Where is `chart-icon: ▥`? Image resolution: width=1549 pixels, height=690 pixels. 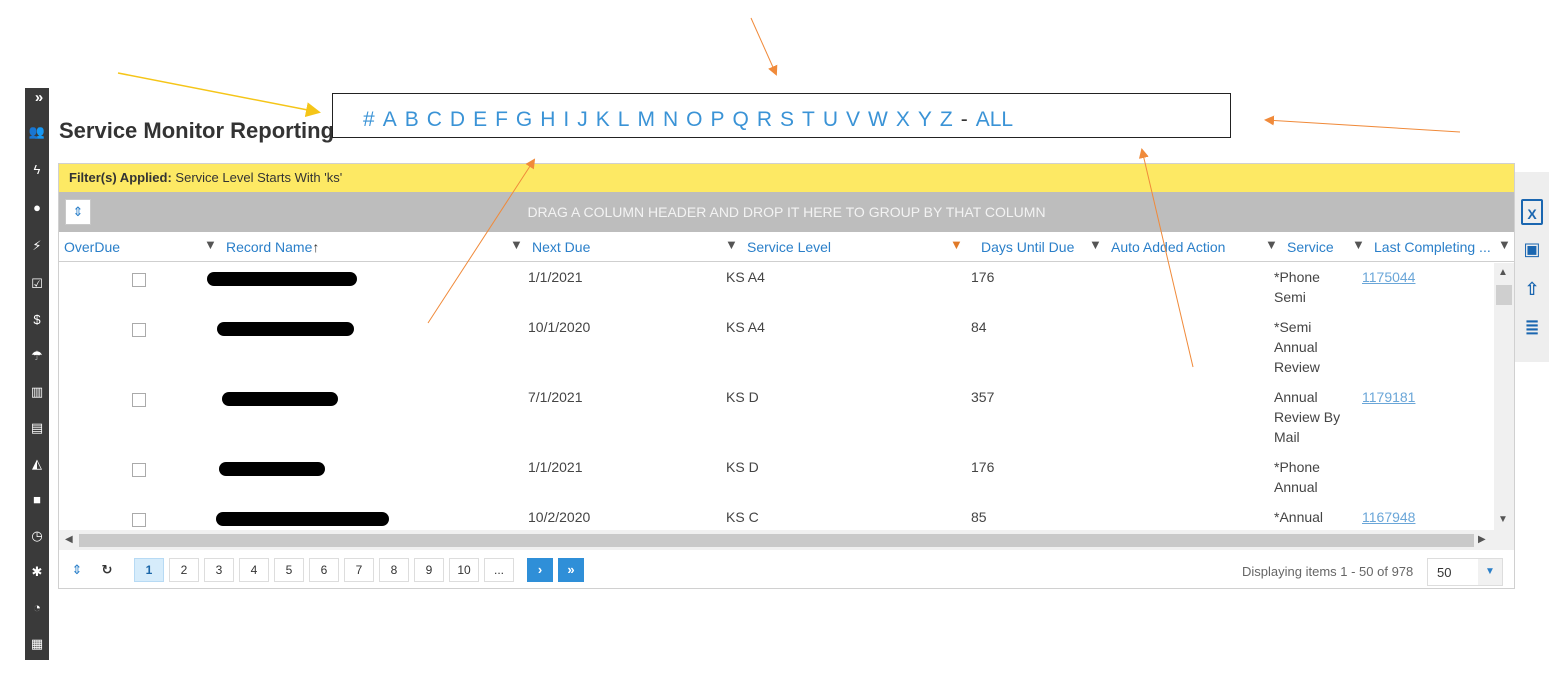
chart-icon: ▥ is located at coordinates (37, 392).